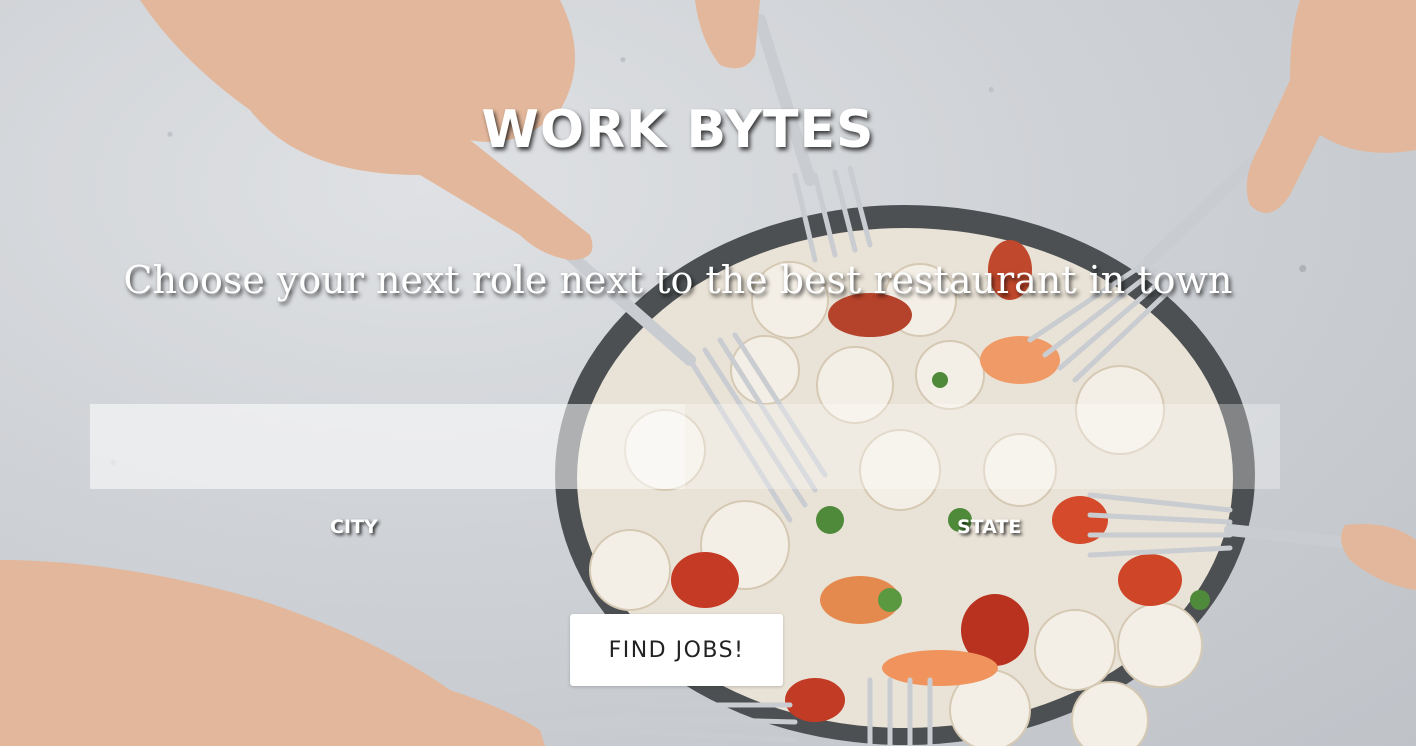  I want to click on city-input, so click(387, 446).